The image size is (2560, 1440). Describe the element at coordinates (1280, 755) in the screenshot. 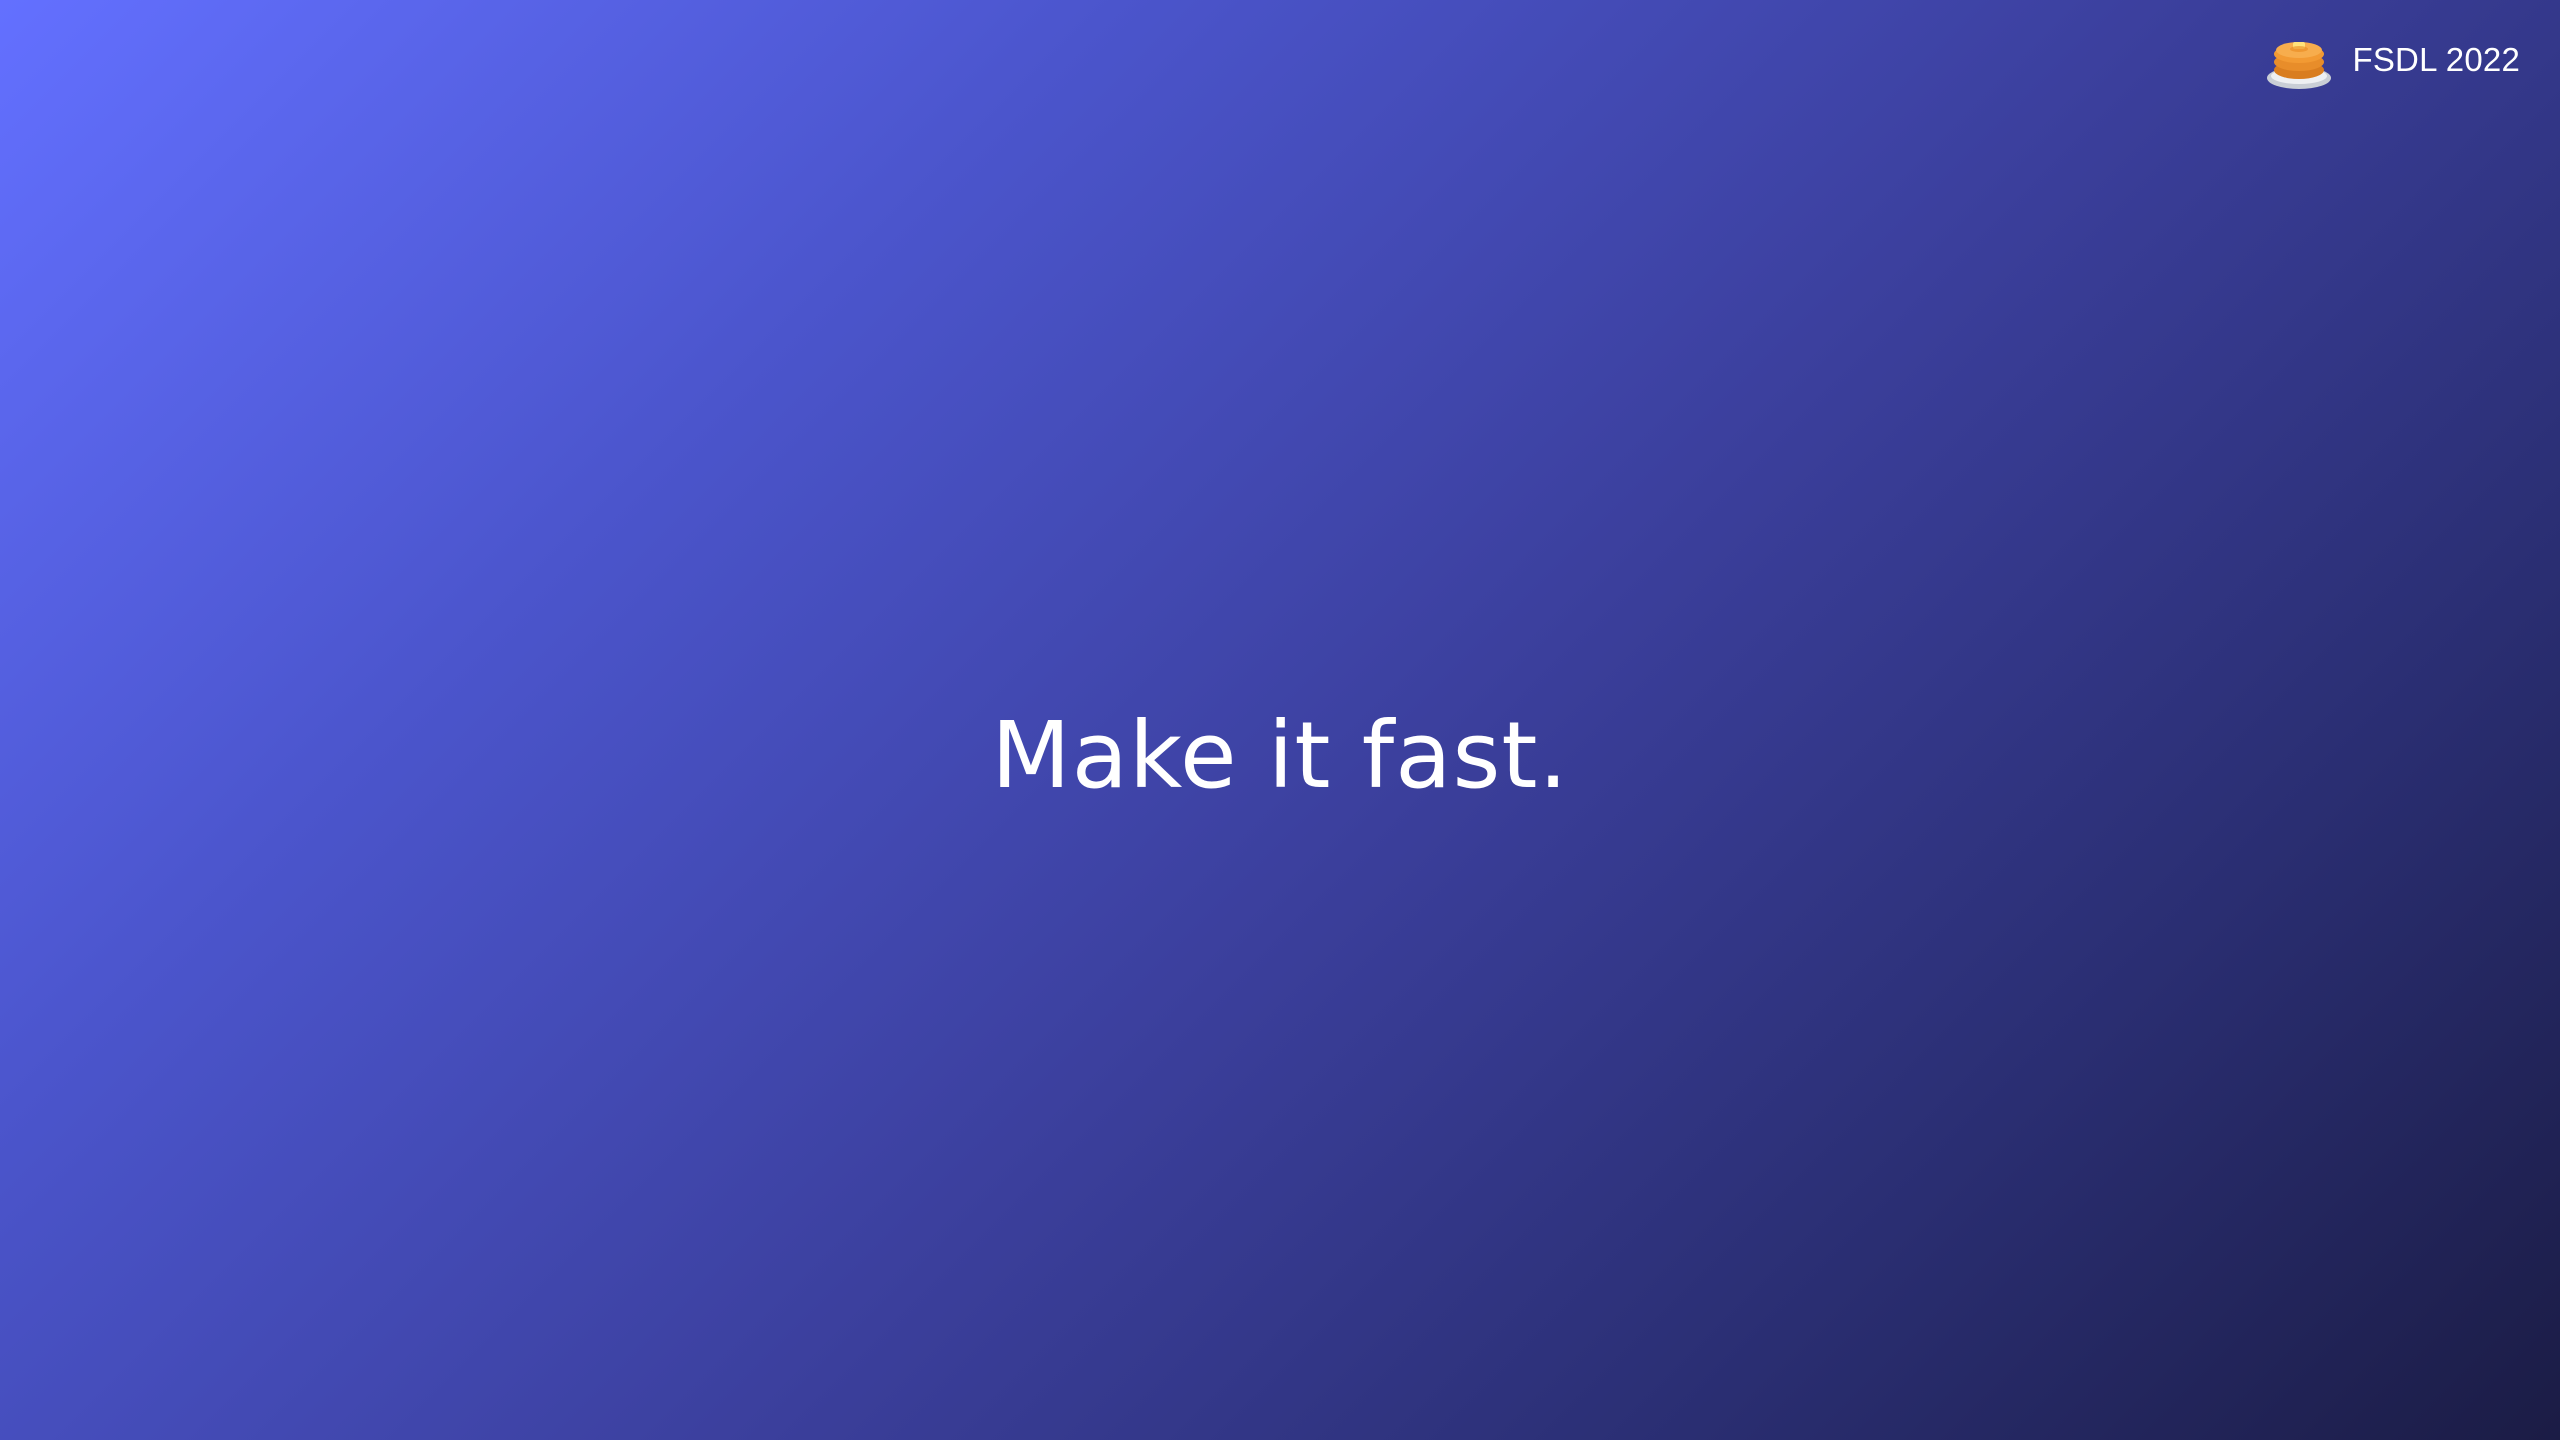

I see `slide-title: Make it fast.` at that location.